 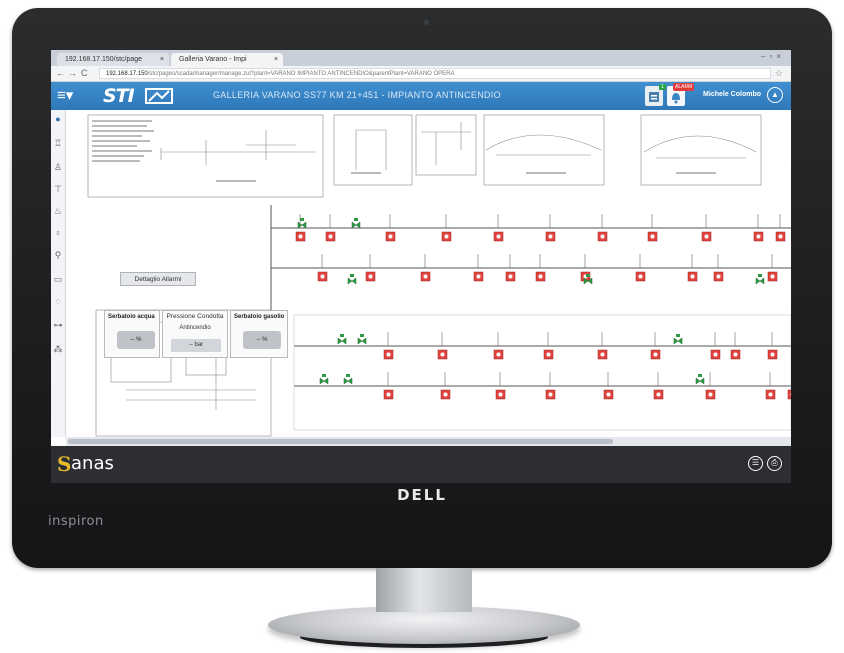 I want to click on pressure-value: -- bar, so click(x=196, y=345).